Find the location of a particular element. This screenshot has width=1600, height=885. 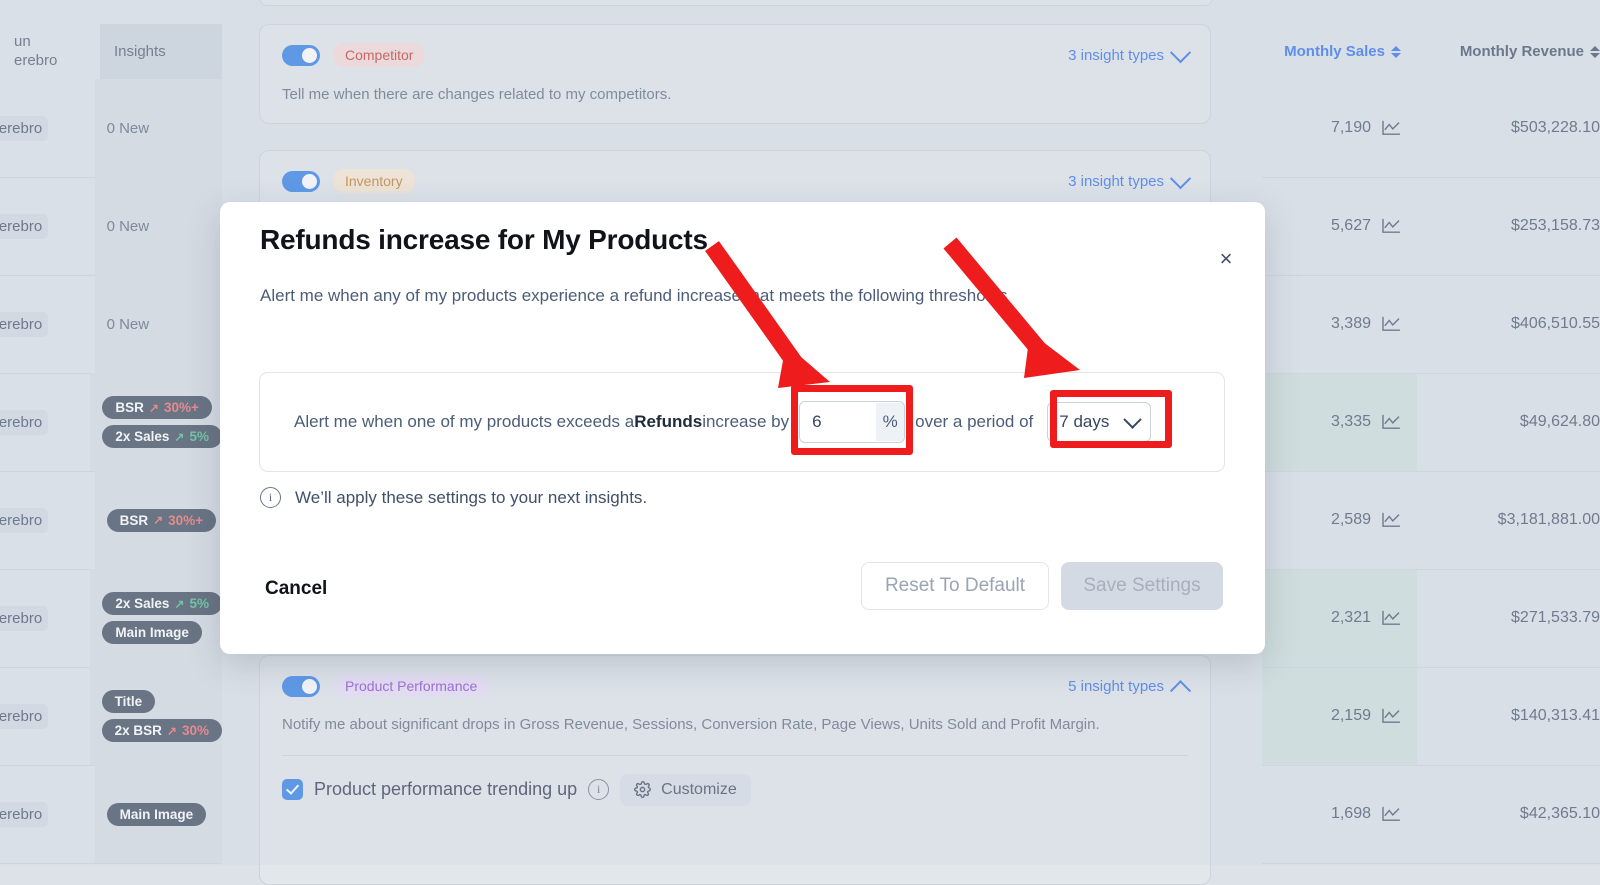

period-select-highlight-box is located at coordinates (1111, 419).